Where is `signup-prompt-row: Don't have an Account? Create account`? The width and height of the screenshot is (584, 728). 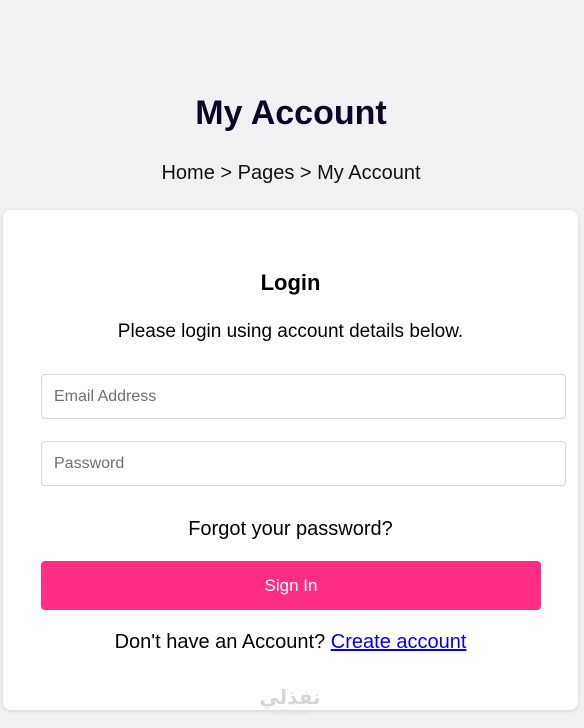
signup-prompt-row: Don't have an Account? Create account is located at coordinates (290, 642).